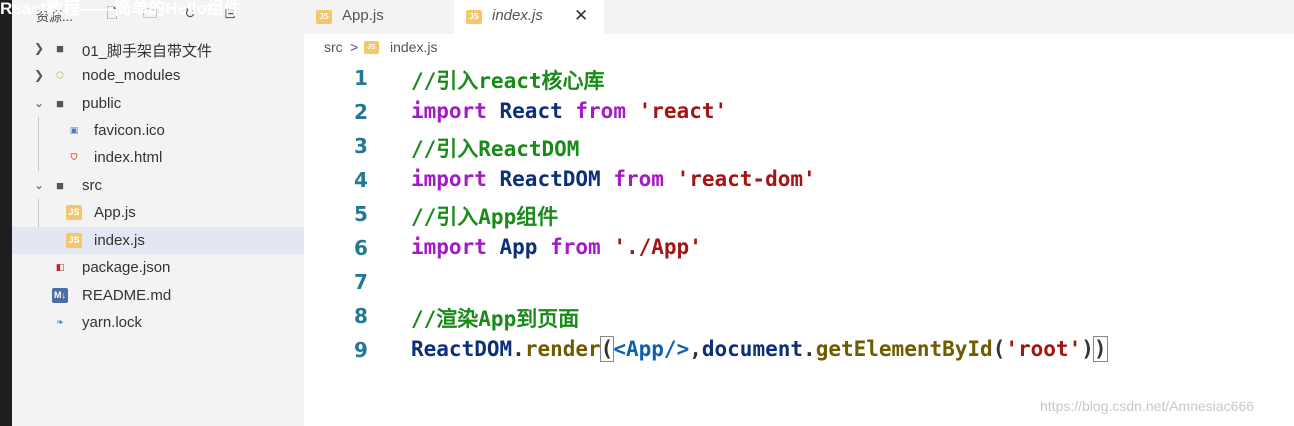  I want to click on tree-item-index-html: ⛉ index.html, so click(158, 157).